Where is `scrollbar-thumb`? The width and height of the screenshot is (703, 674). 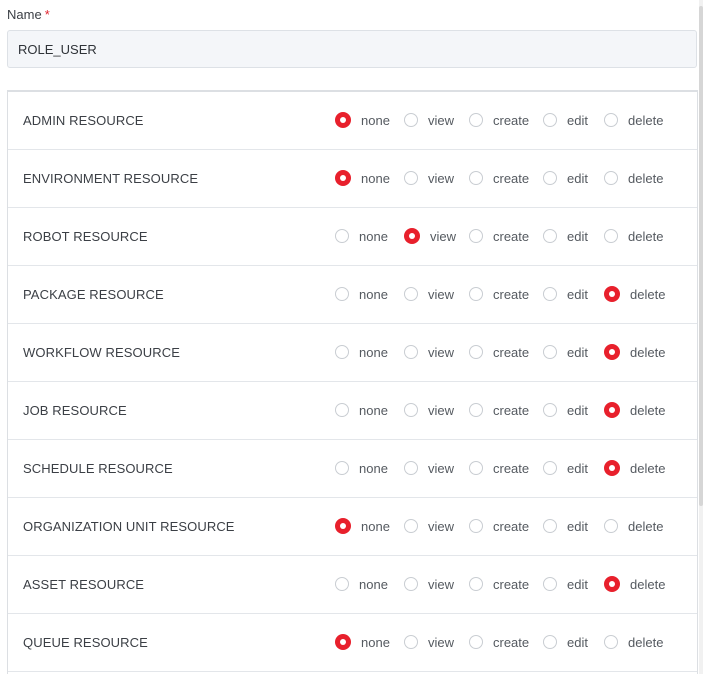 scrollbar-thumb is located at coordinates (701, 256).